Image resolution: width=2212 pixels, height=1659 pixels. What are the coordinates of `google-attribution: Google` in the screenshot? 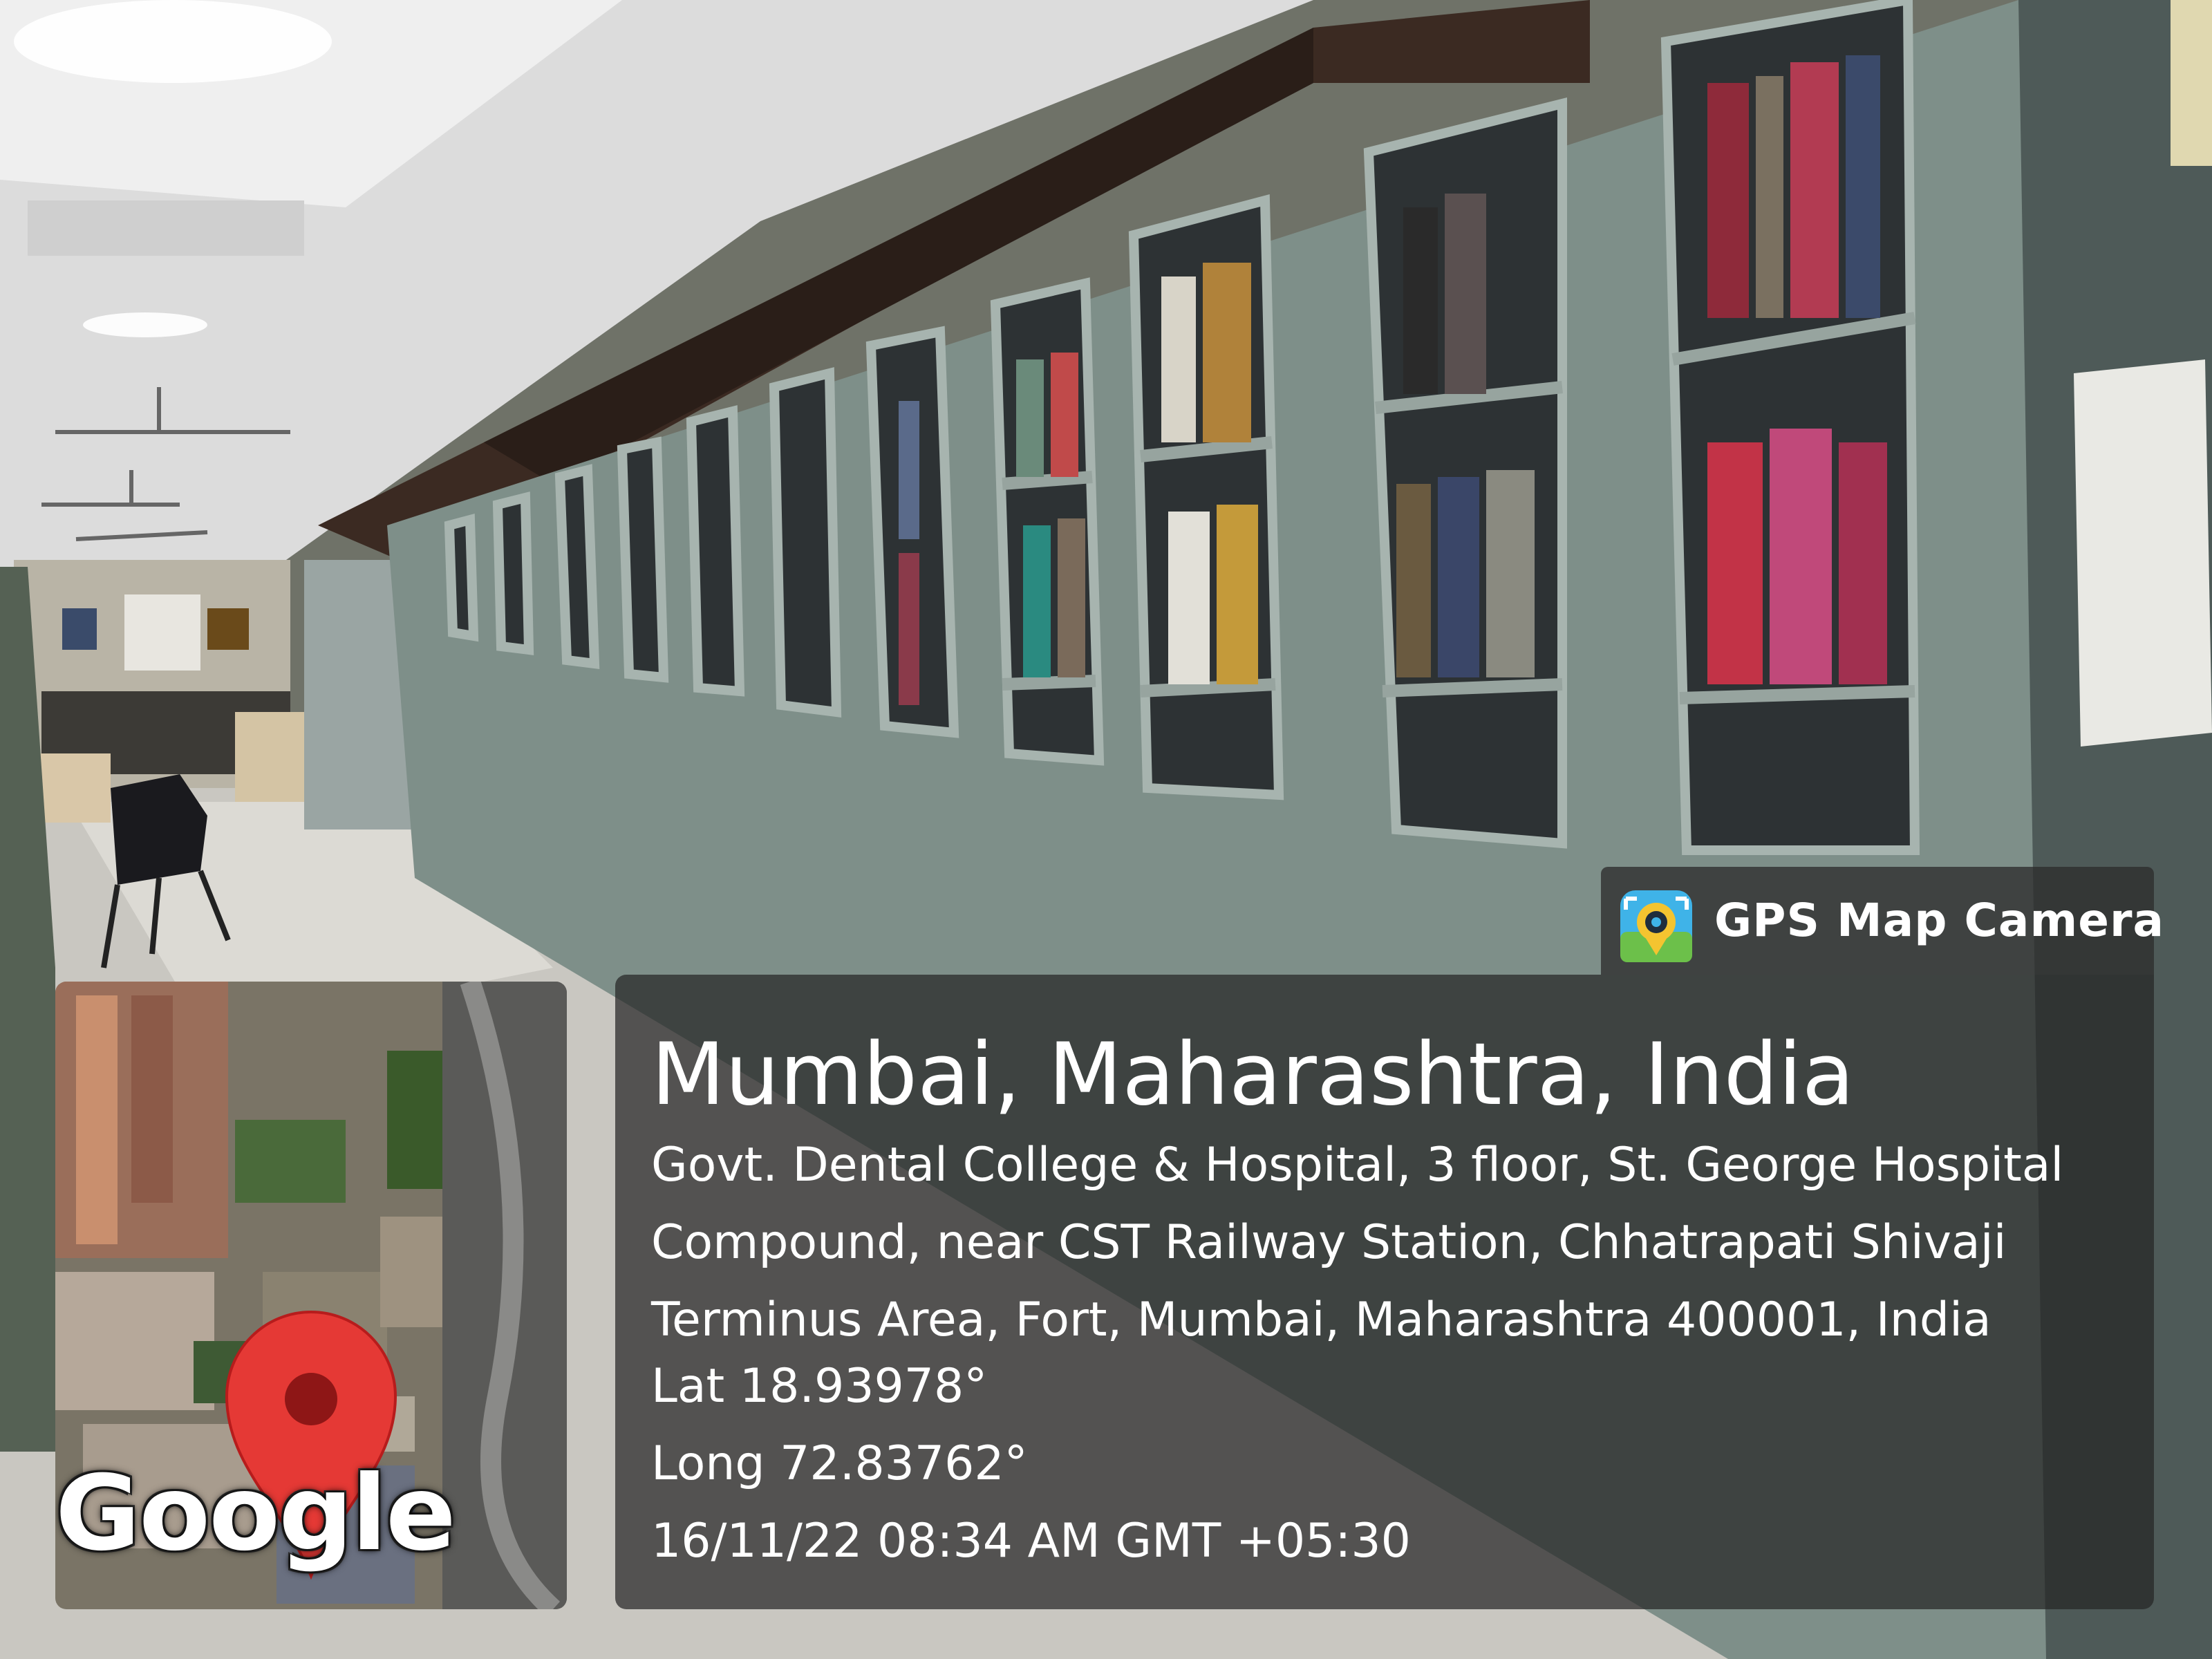 It's located at (256, 1514).